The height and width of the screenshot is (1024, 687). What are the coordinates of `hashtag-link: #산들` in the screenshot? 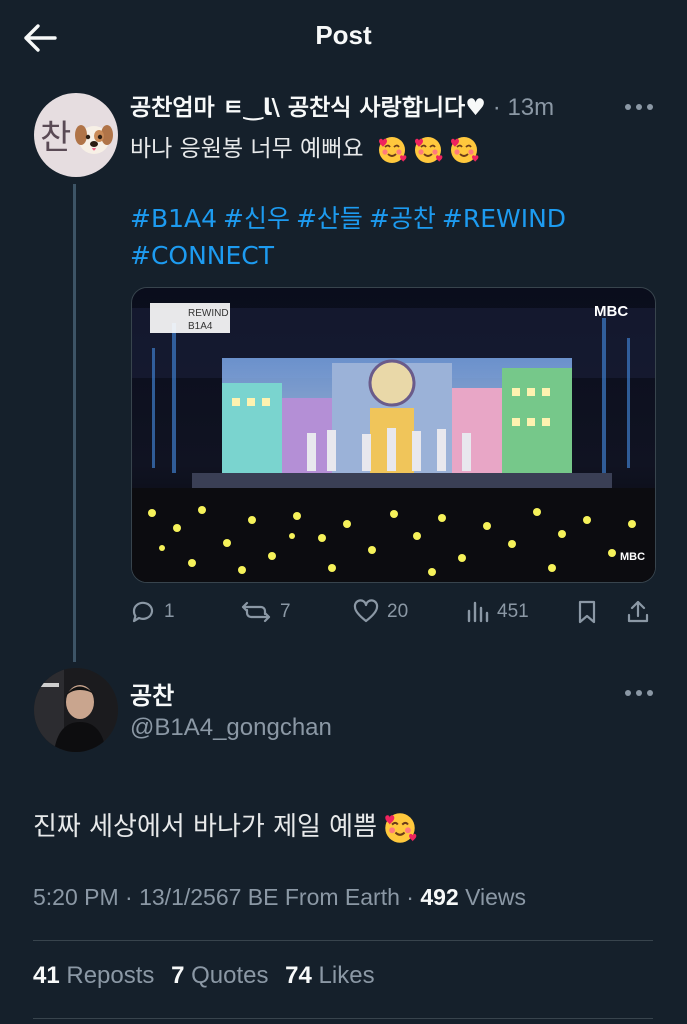 It's located at (329, 218).